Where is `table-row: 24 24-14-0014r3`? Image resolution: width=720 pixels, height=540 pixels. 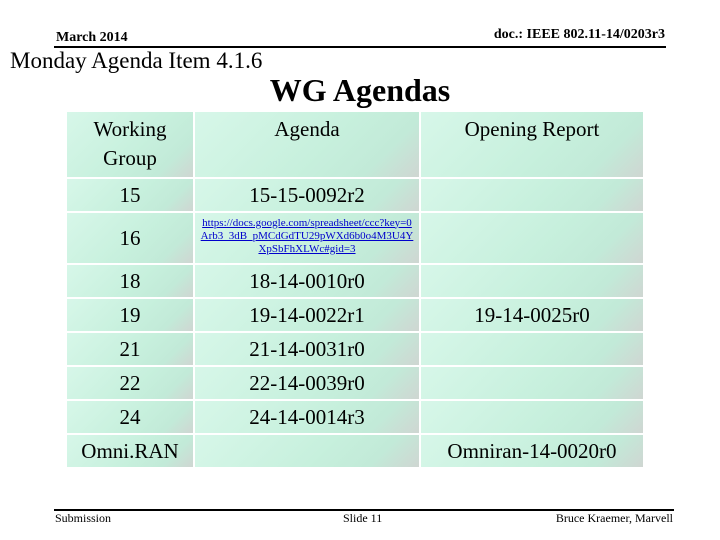 table-row: 24 24-14-0014r3 is located at coordinates (355, 418).